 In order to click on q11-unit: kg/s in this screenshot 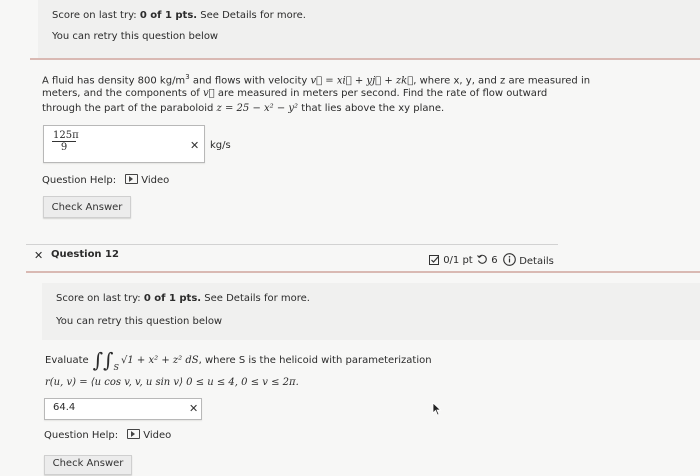, I will do `click(220, 145)`.